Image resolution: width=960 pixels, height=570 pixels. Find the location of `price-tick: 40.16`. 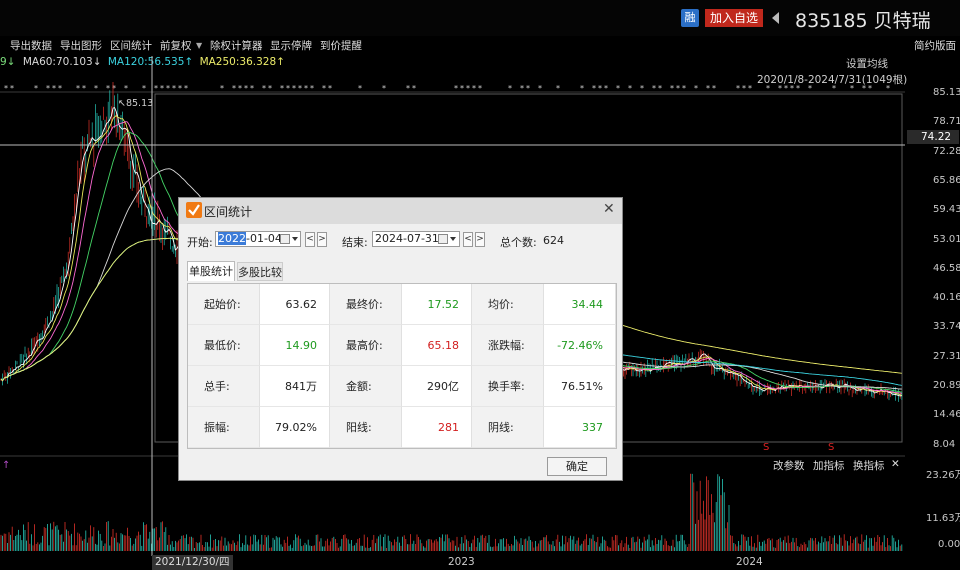

price-tick: 40.16 is located at coordinates (946, 298).